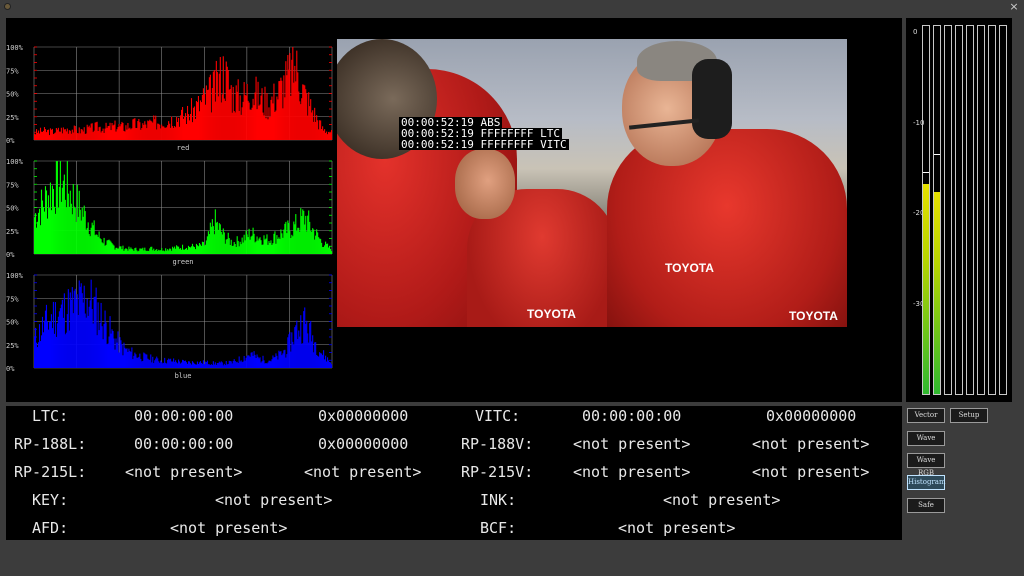  Describe the element at coordinates (274, 500) in the screenshot. I see `key-value: <not present>` at that location.